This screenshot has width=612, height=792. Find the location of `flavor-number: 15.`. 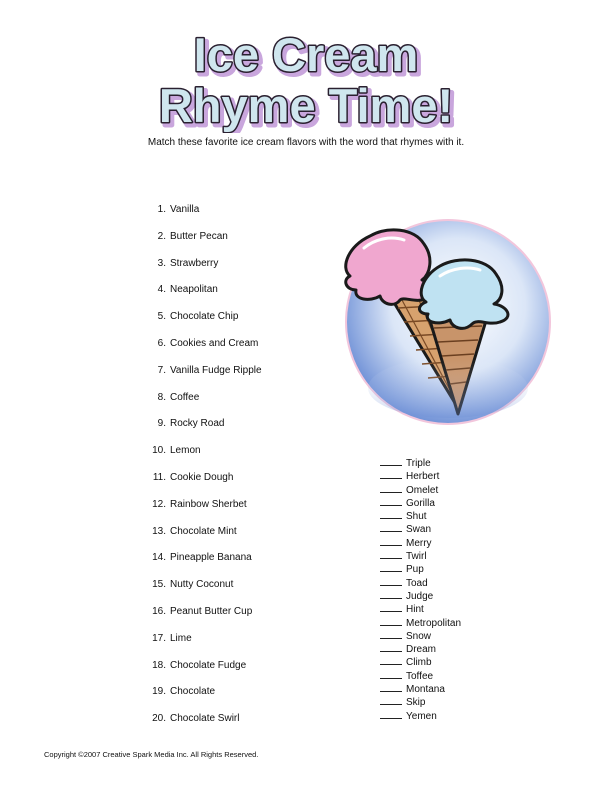

flavor-number: 15. is located at coordinates (159, 585).